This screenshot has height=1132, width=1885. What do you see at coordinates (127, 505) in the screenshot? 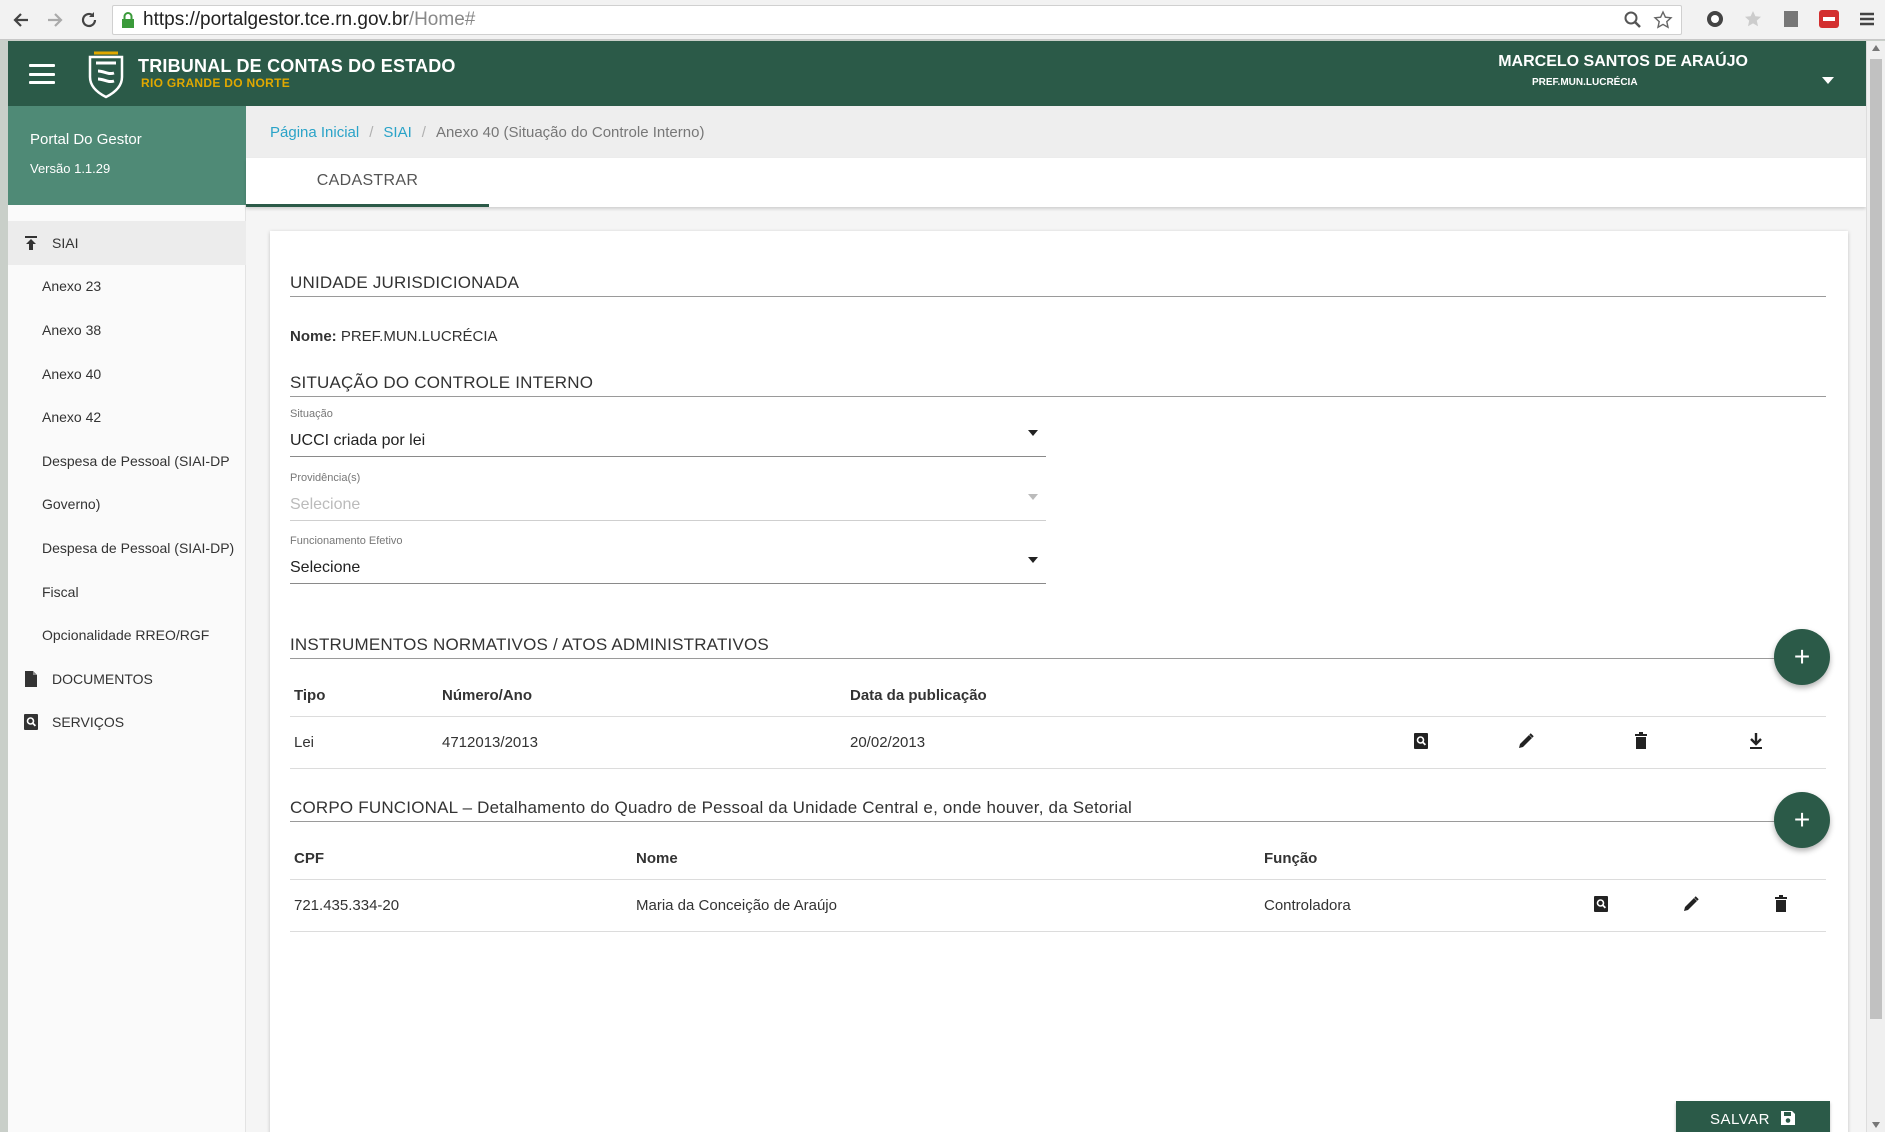
I see `sidebar-item-despesa-governo-cont: Governo)` at bounding box center [127, 505].